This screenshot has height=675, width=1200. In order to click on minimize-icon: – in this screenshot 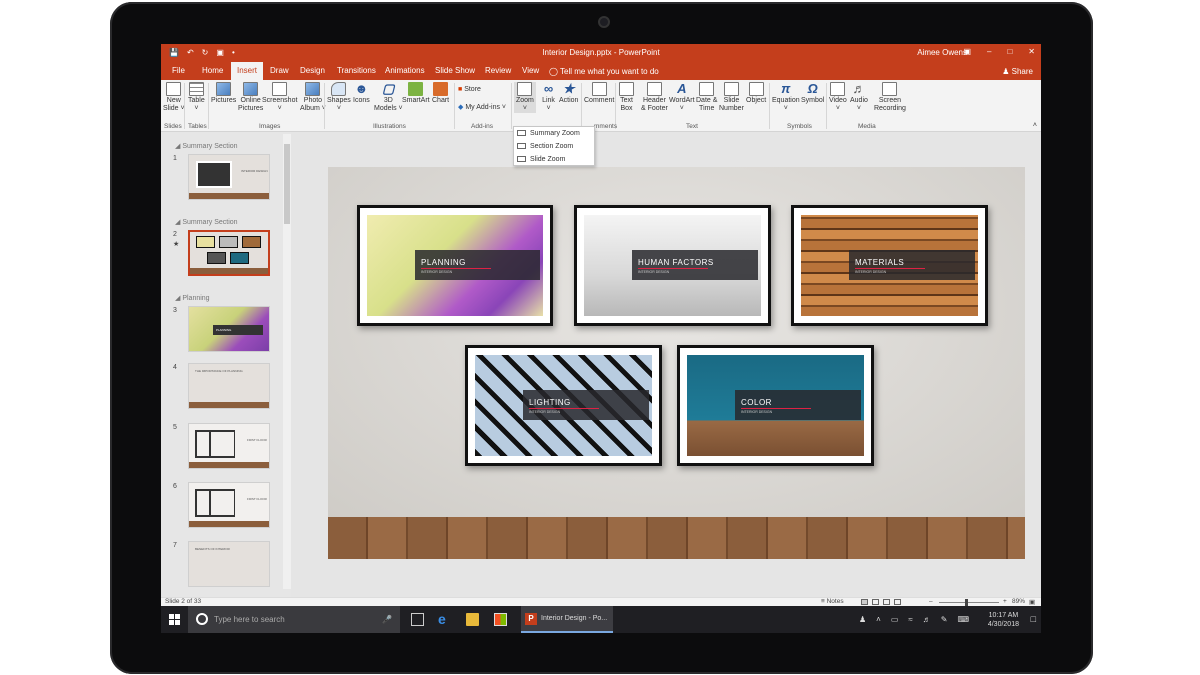, I will do `click(989, 51)`.